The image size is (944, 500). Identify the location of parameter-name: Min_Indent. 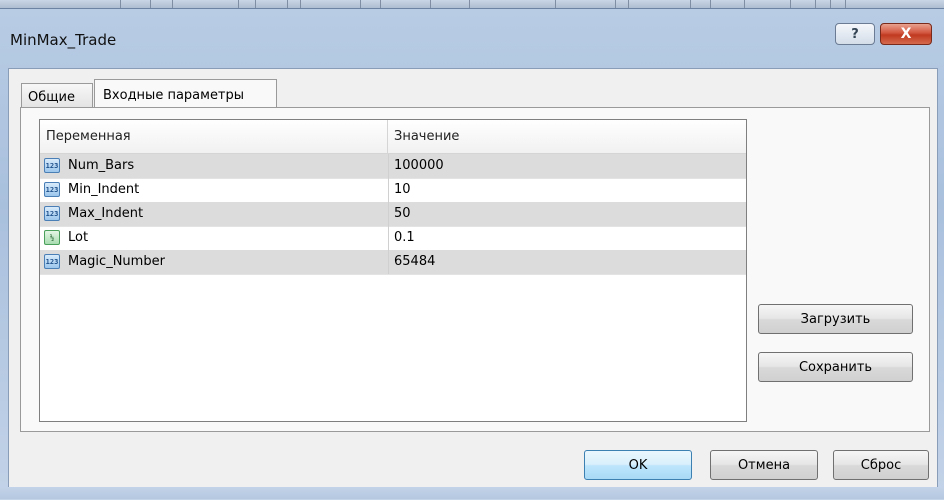
(104, 189).